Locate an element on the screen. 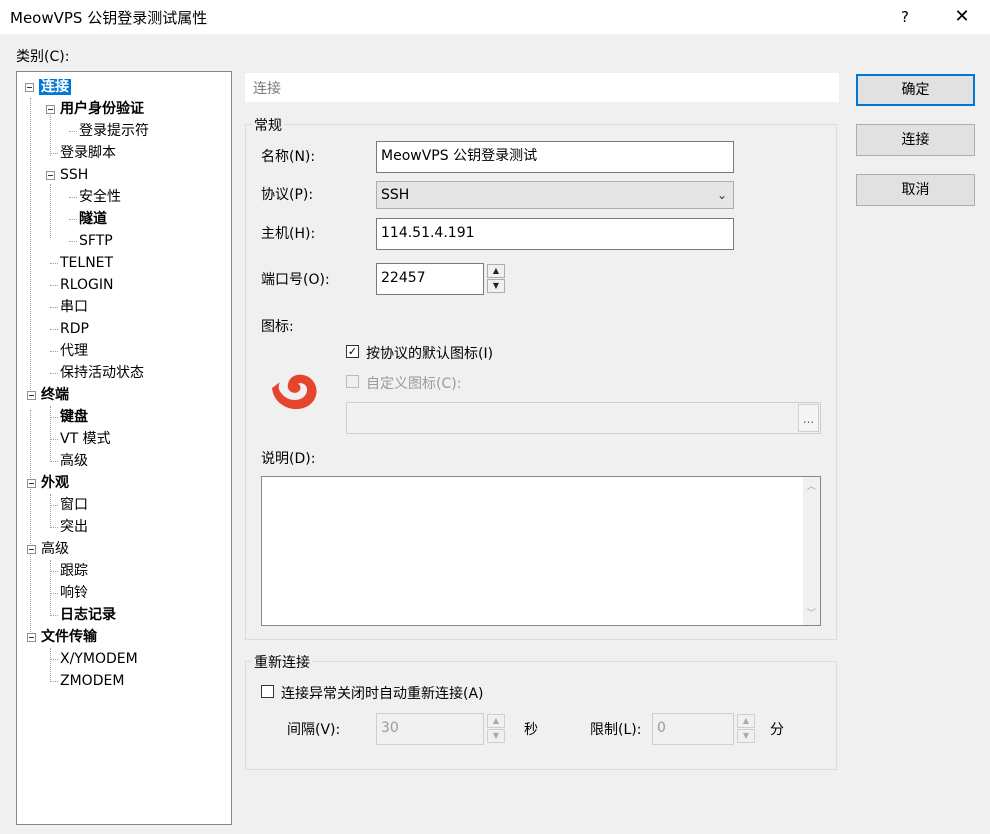  port-label: 端口号(O): is located at coordinates (295, 280).